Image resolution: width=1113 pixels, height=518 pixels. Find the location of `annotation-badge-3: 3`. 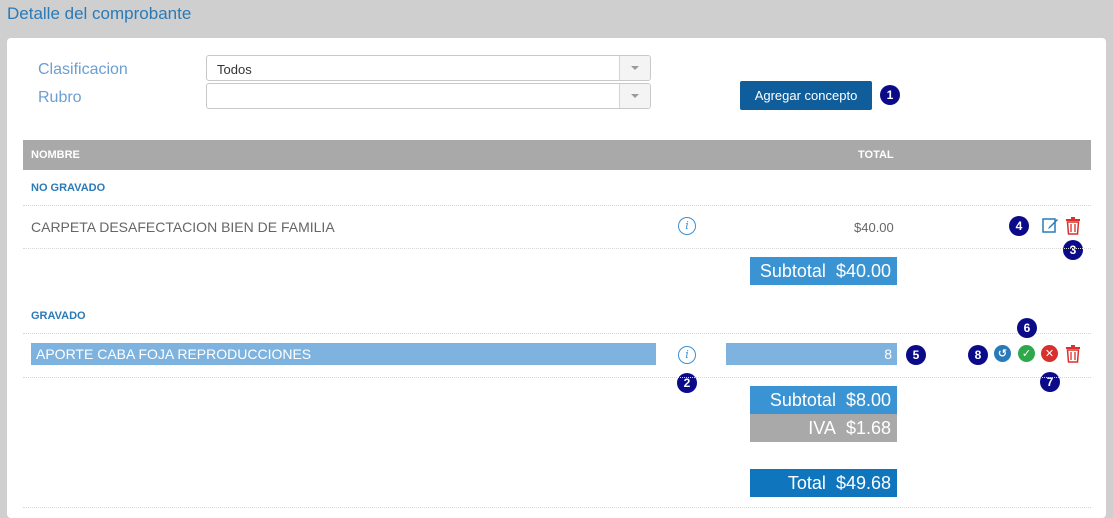

annotation-badge-3: 3 is located at coordinates (1073, 250).